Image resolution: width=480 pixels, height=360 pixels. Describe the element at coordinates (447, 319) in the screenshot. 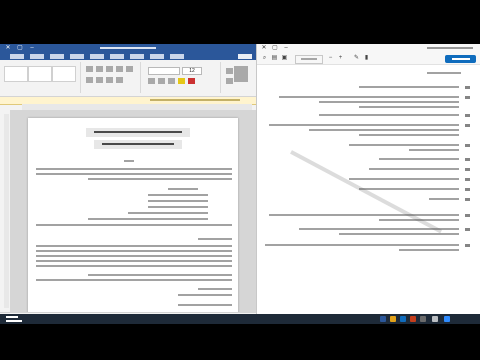

I see `windows-start-icon` at that location.